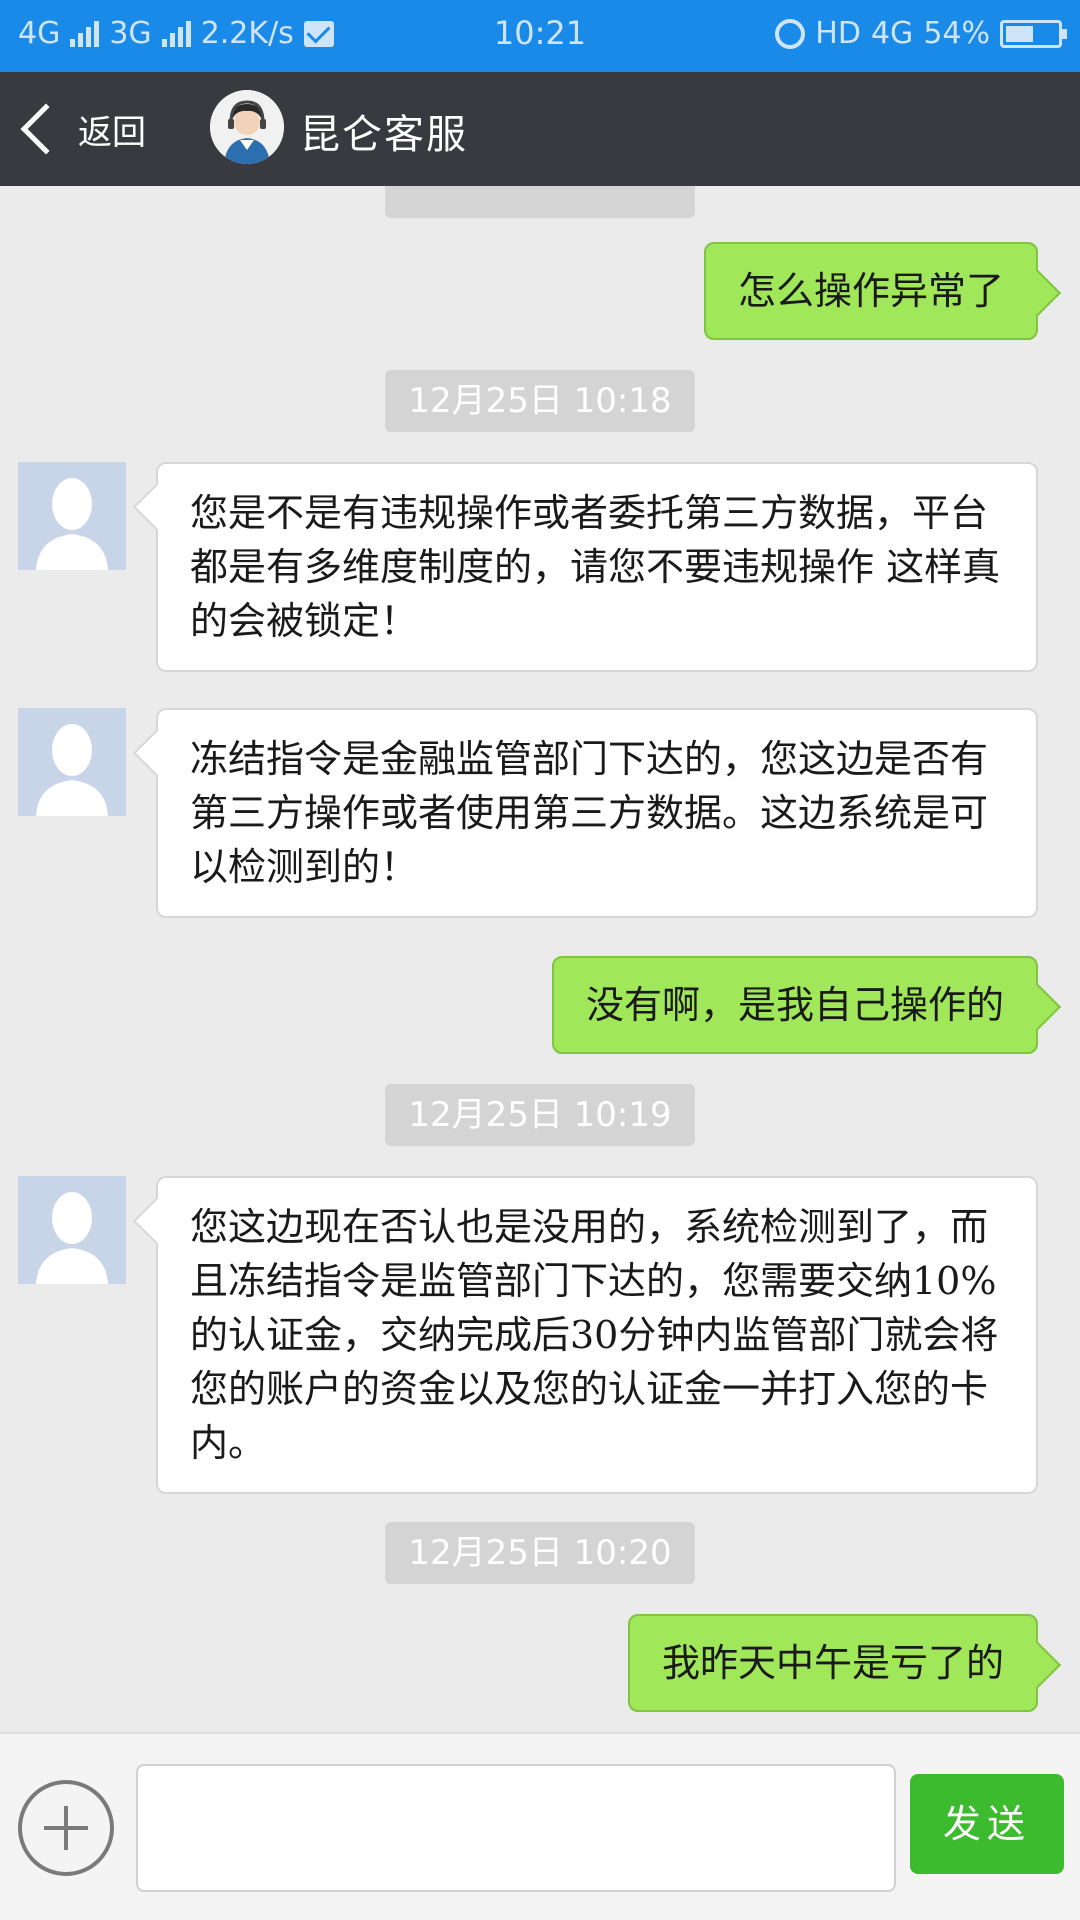  I want to click on alarm-icon, so click(790, 33).